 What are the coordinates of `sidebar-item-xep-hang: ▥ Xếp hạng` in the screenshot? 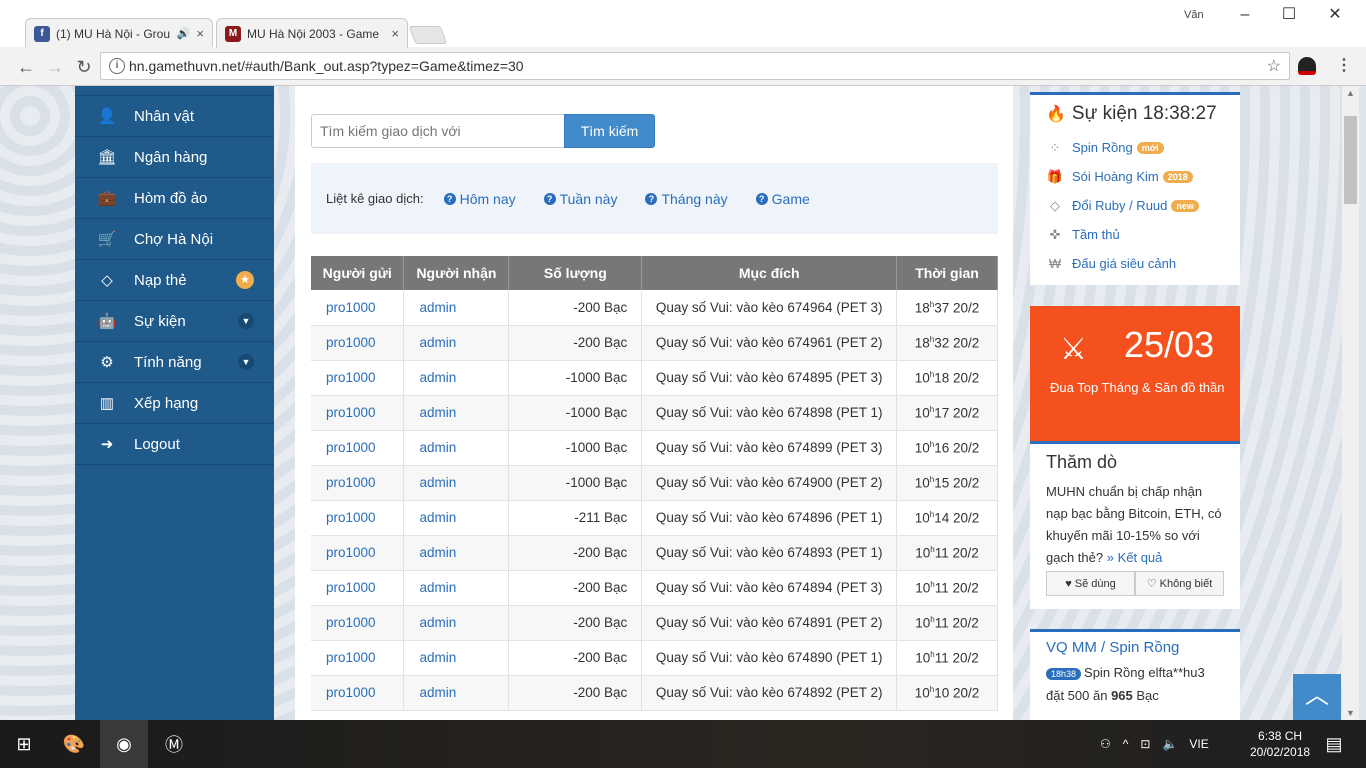 It's located at (174, 403).